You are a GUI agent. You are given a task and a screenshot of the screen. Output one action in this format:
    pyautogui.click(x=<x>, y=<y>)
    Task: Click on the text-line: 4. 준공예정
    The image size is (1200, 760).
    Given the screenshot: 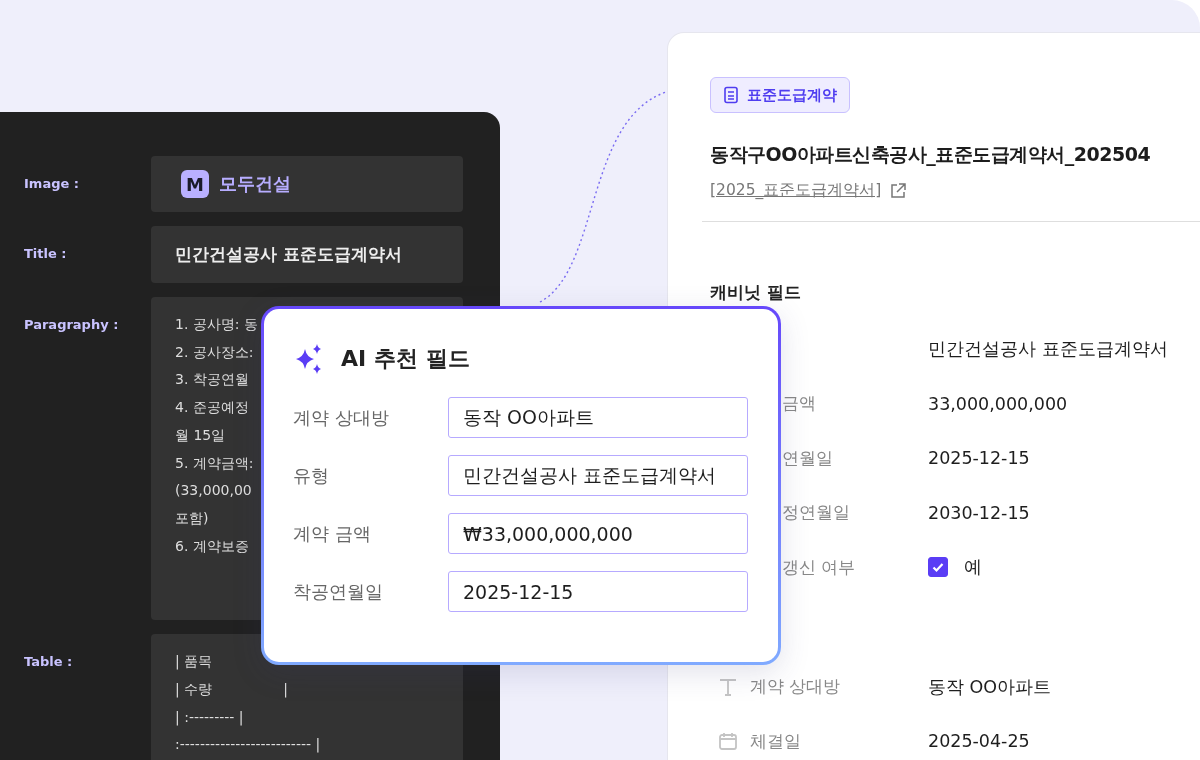 What is the action you would take?
    pyautogui.click(x=212, y=408)
    